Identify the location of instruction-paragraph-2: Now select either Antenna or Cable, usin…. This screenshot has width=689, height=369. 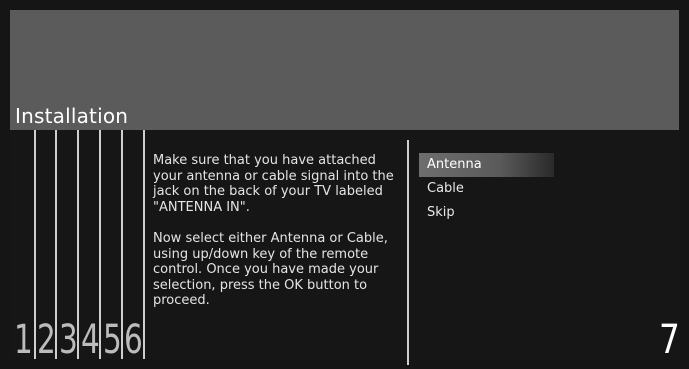
(270, 269).